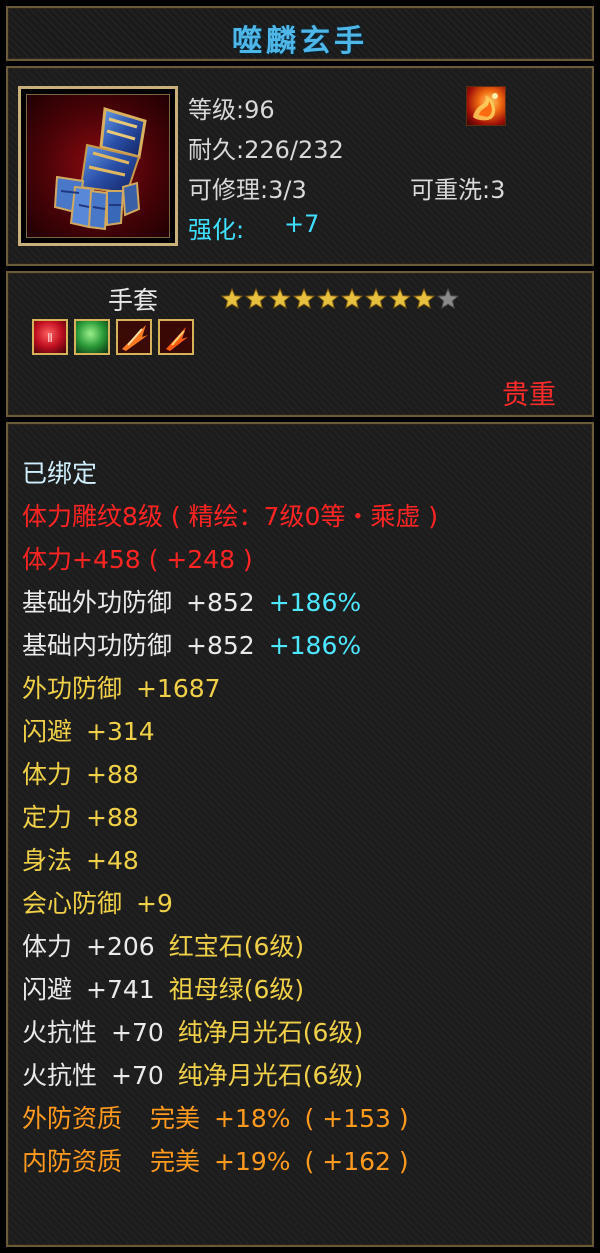 The width and height of the screenshot is (600, 1253). I want to click on attribute-value: +9, so click(154, 903).